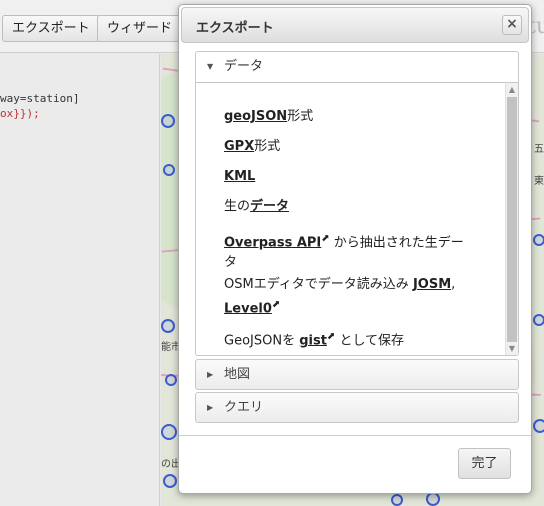 The width and height of the screenshot is (544, 506). I want to click on scrollbar: ▲ ▼, so click(511, 219).